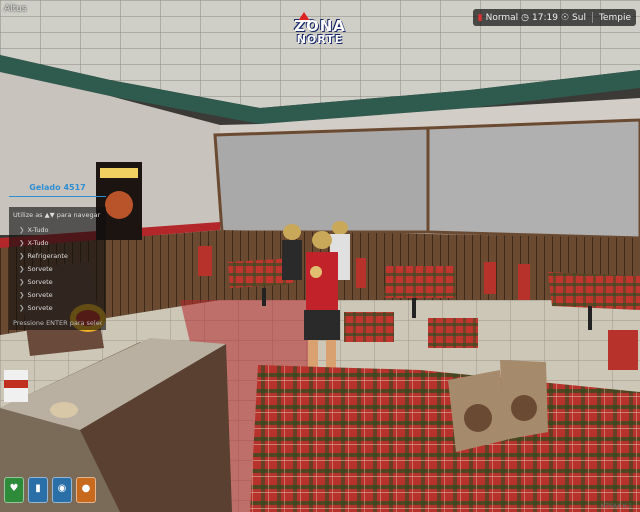 This screenshot has height=512, width=640. What do you see at coordinates (57, 215) in the screenshot?
I see `menu-hint: Utilize as ▲▼ para navegar` at bounding box center [57, 215].